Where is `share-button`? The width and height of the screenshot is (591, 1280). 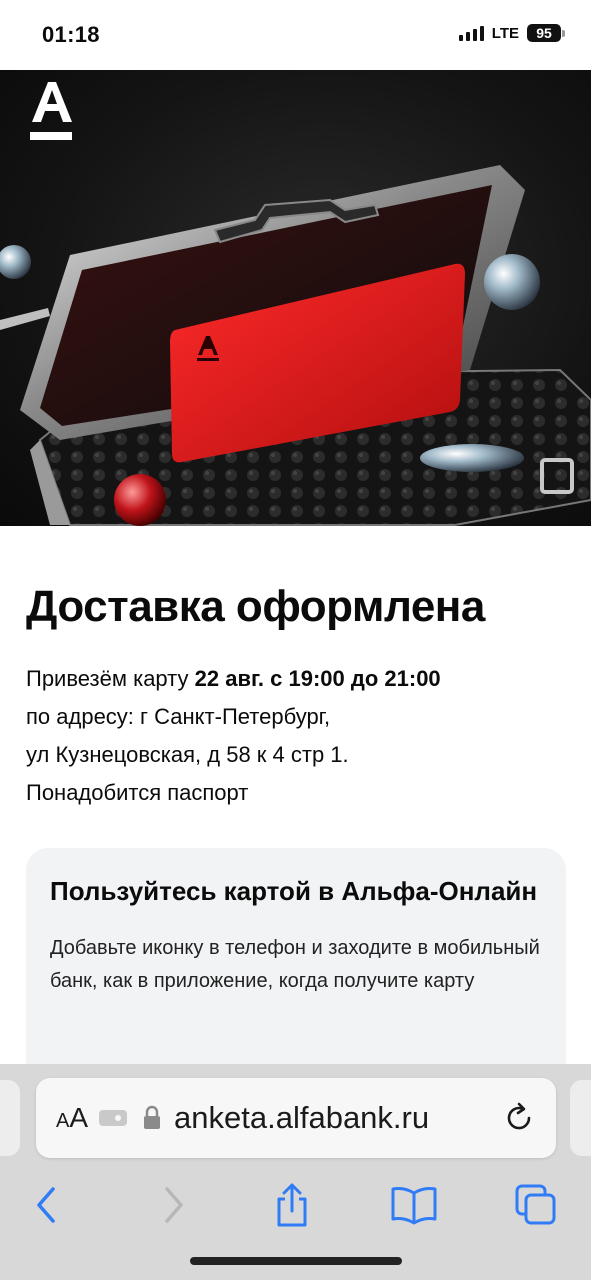
share-button is located at coordinates (292, 1205).